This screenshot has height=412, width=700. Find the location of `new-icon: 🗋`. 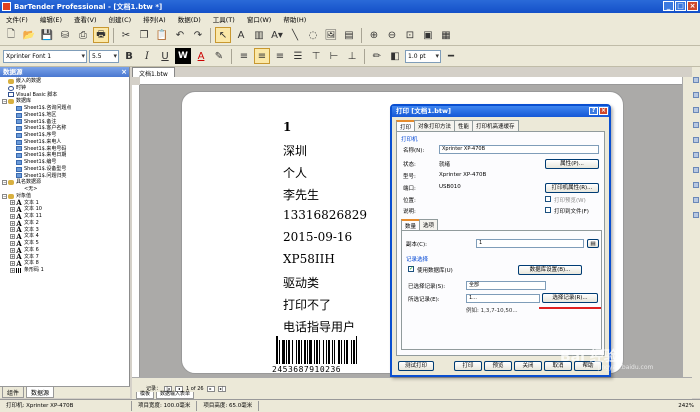

new-icon: 🗋 is located at coordinates (11, 35).